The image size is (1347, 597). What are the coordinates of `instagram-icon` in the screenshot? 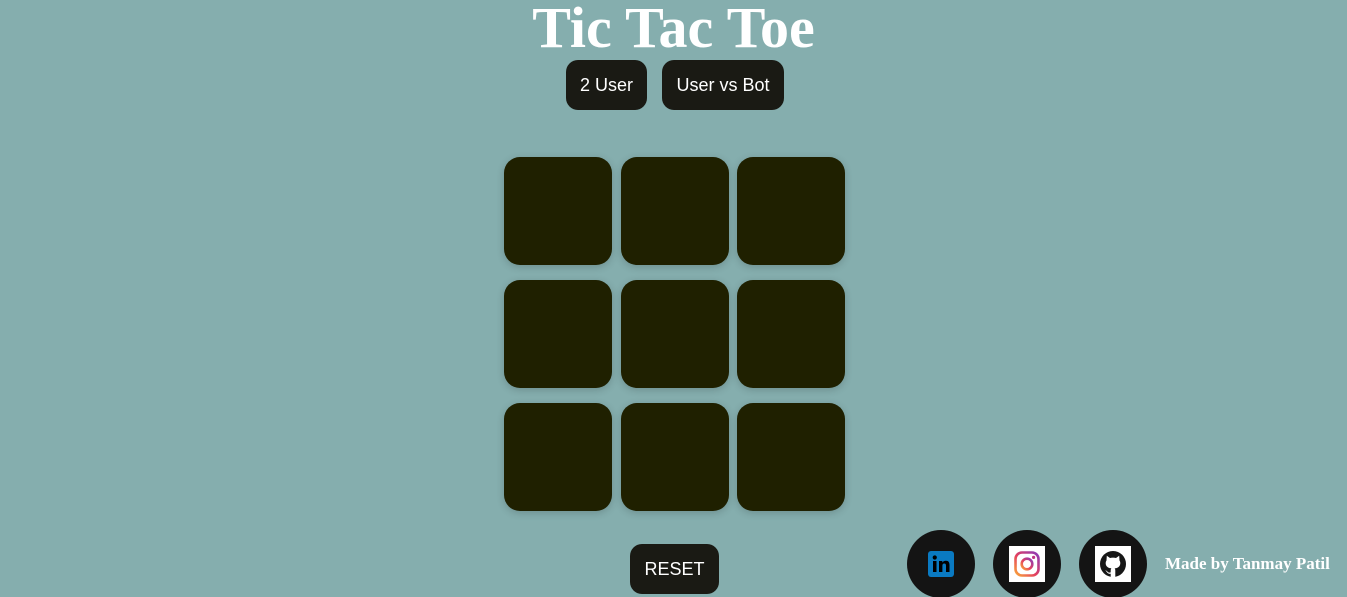 It's located at (1027, 564).